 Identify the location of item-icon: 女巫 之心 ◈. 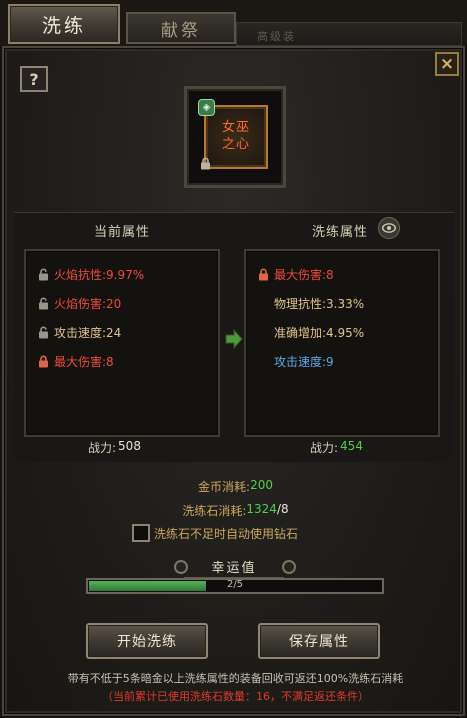
(233, 134).